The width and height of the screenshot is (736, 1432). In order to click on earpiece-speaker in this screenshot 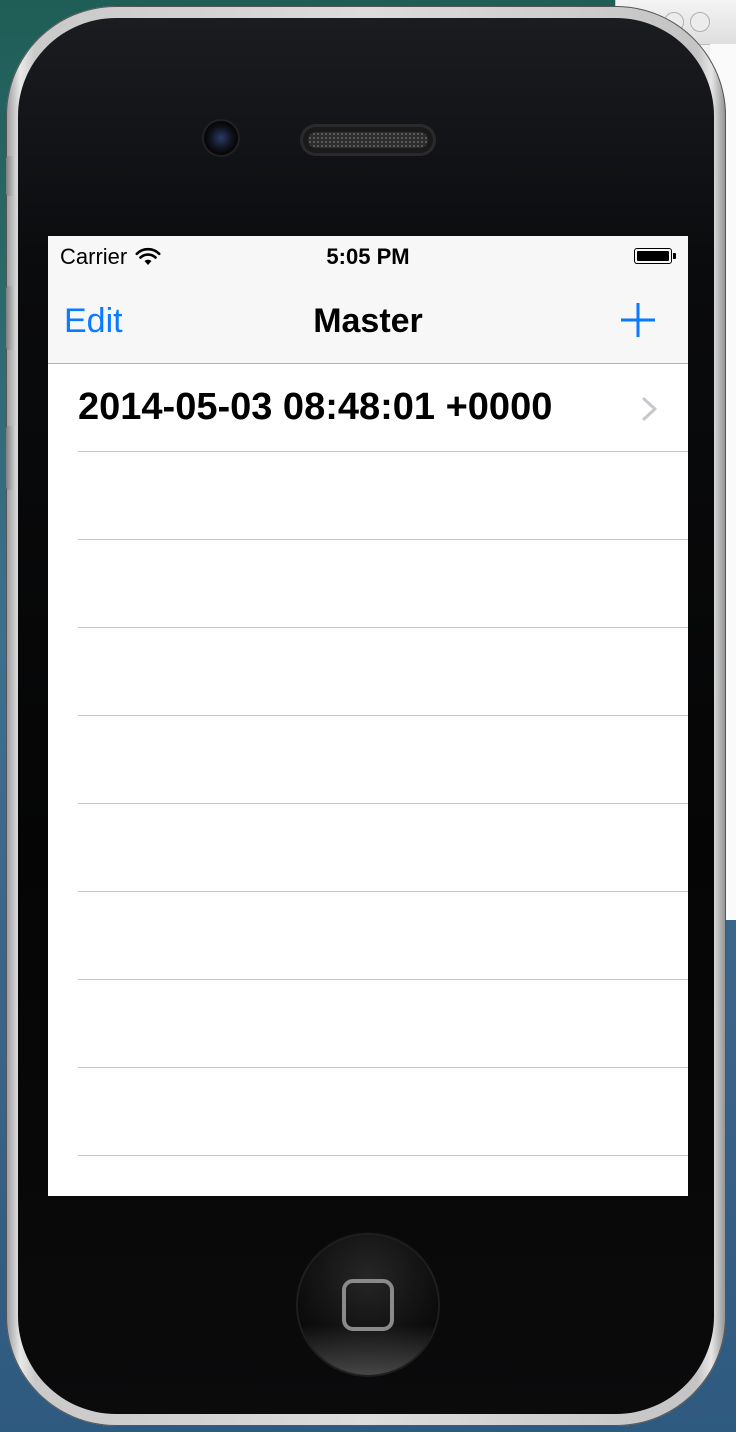, I will do `click(368, 140)`.